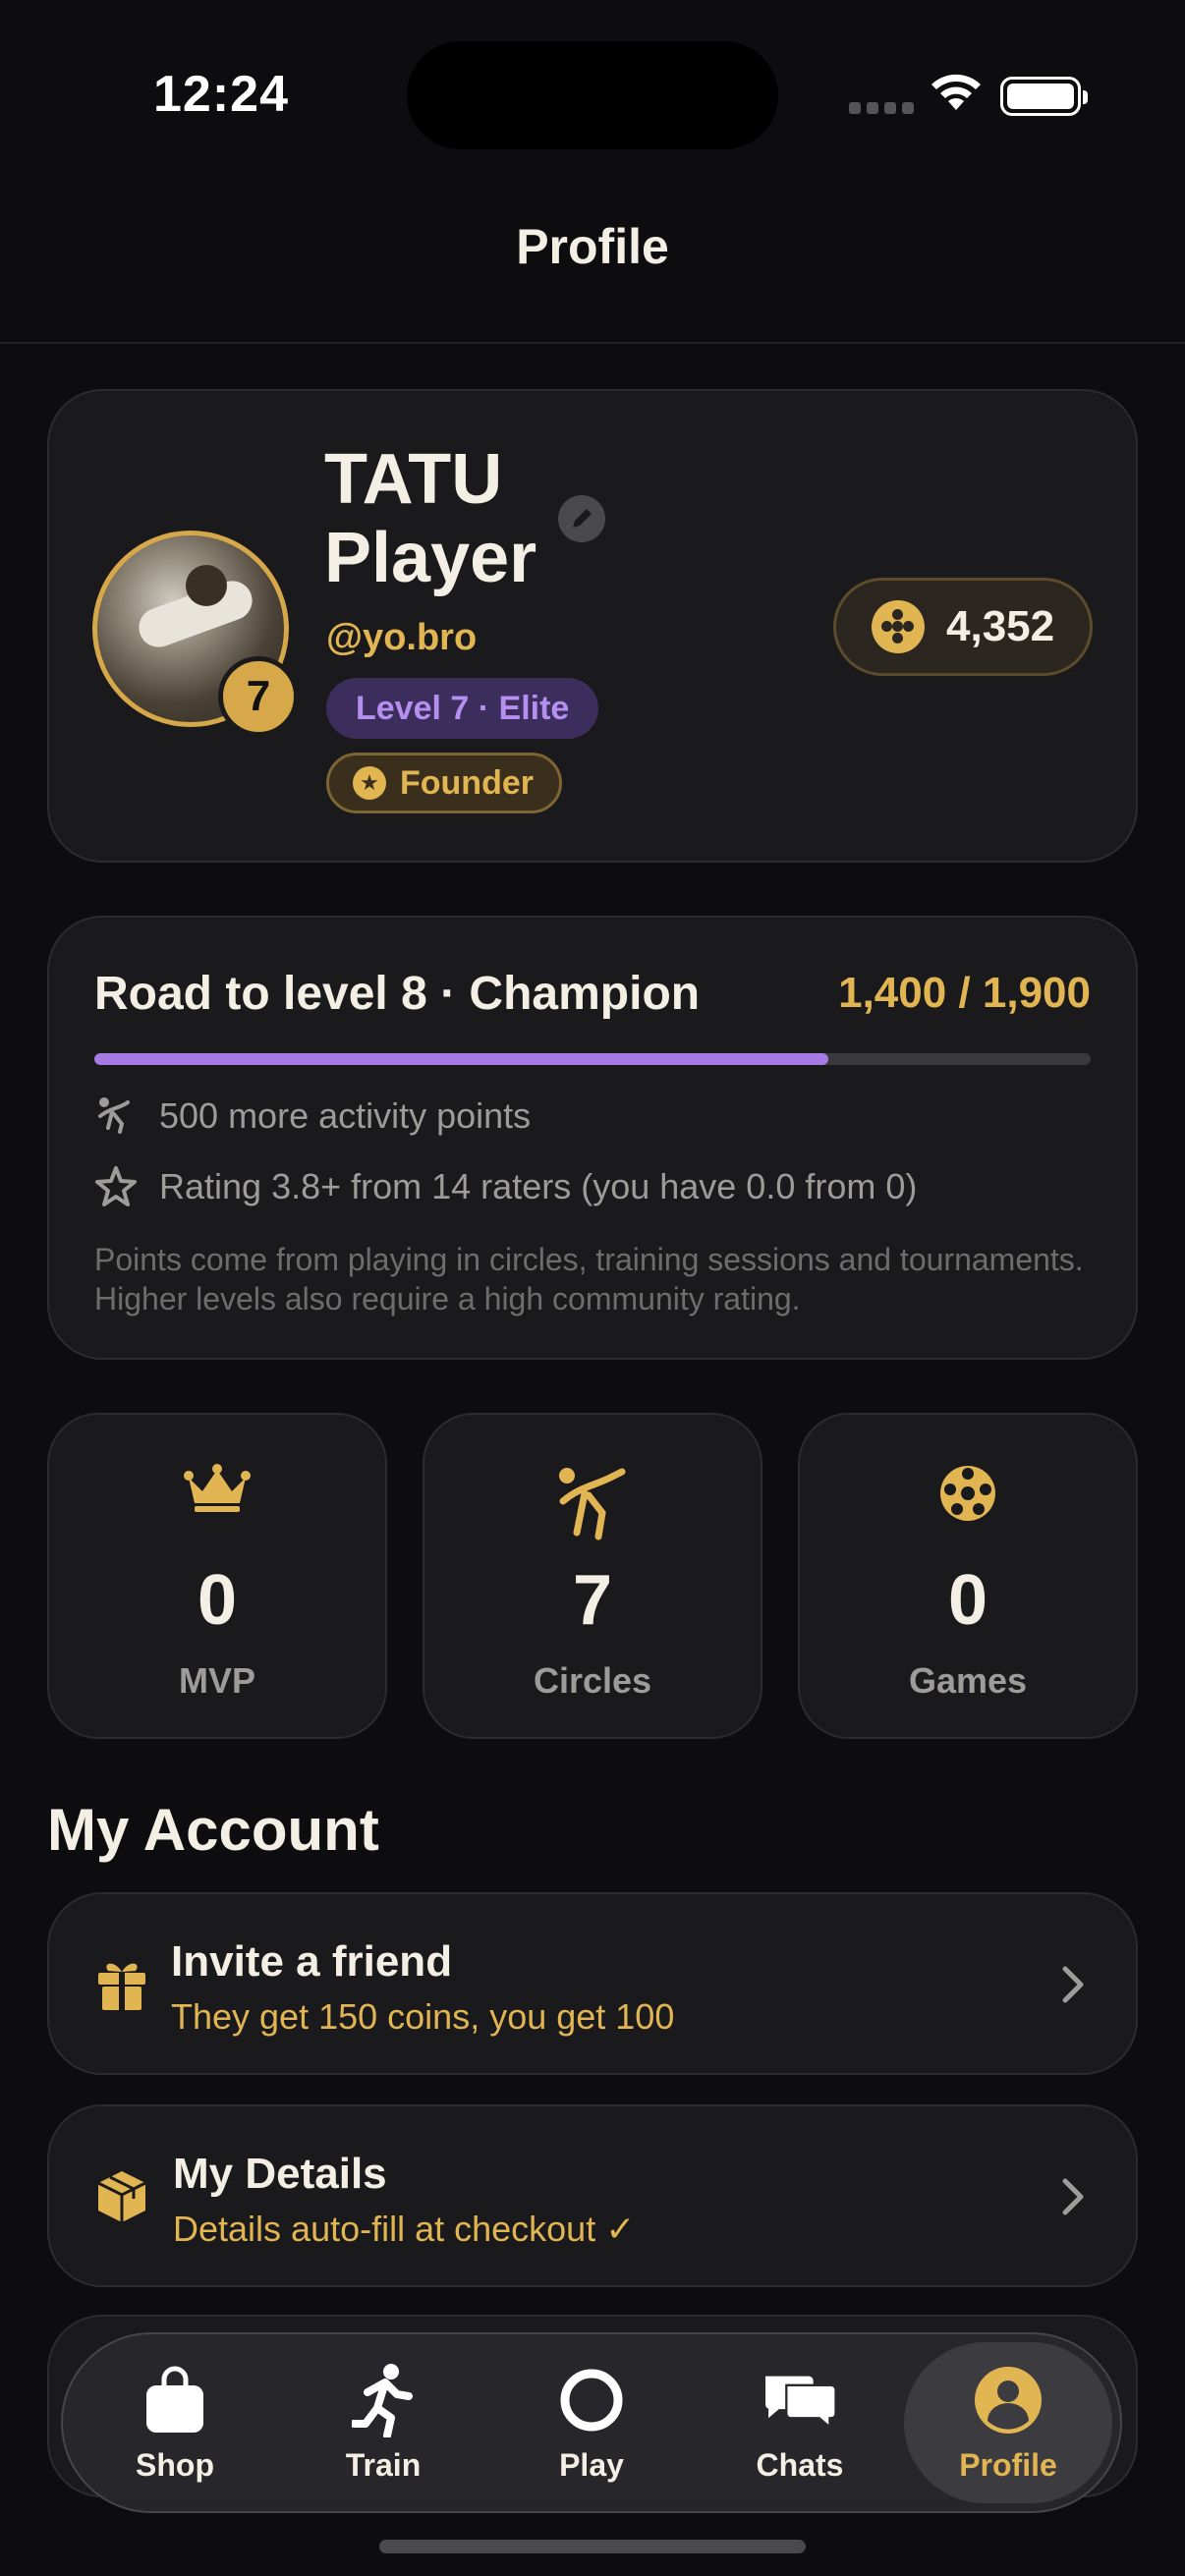 This screenshot has height=2576, width=1185. I want to click on page-title: Profile, so click(592, 246).